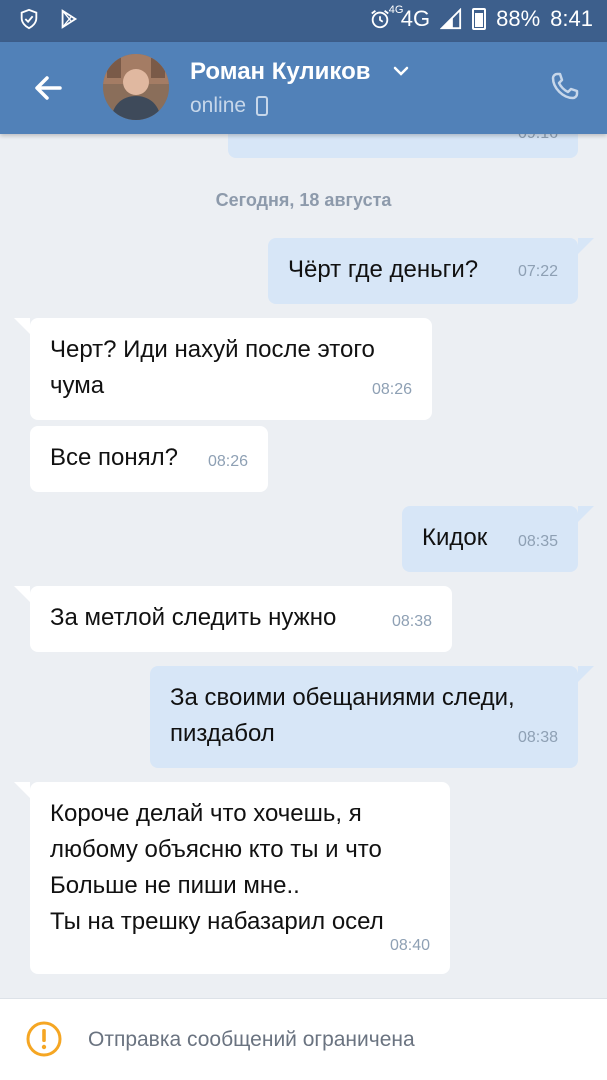 The image size is (607, 1080). What do you see at coordinates (77, 385) in the screenshot?
I see `message-text-line: чума` at bounding box center [77, 385].